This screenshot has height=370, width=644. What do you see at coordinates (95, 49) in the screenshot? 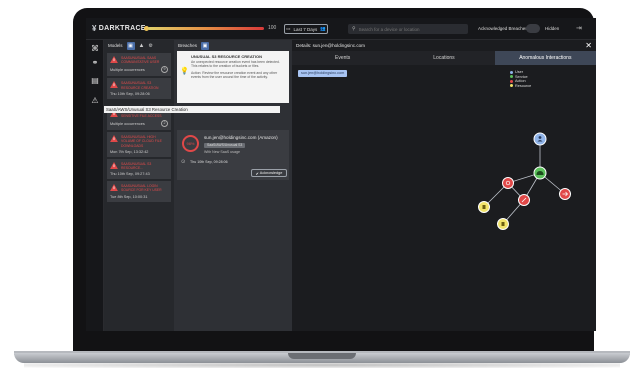
I see `network-icon: ⌘` at bounding box center [95, 49].